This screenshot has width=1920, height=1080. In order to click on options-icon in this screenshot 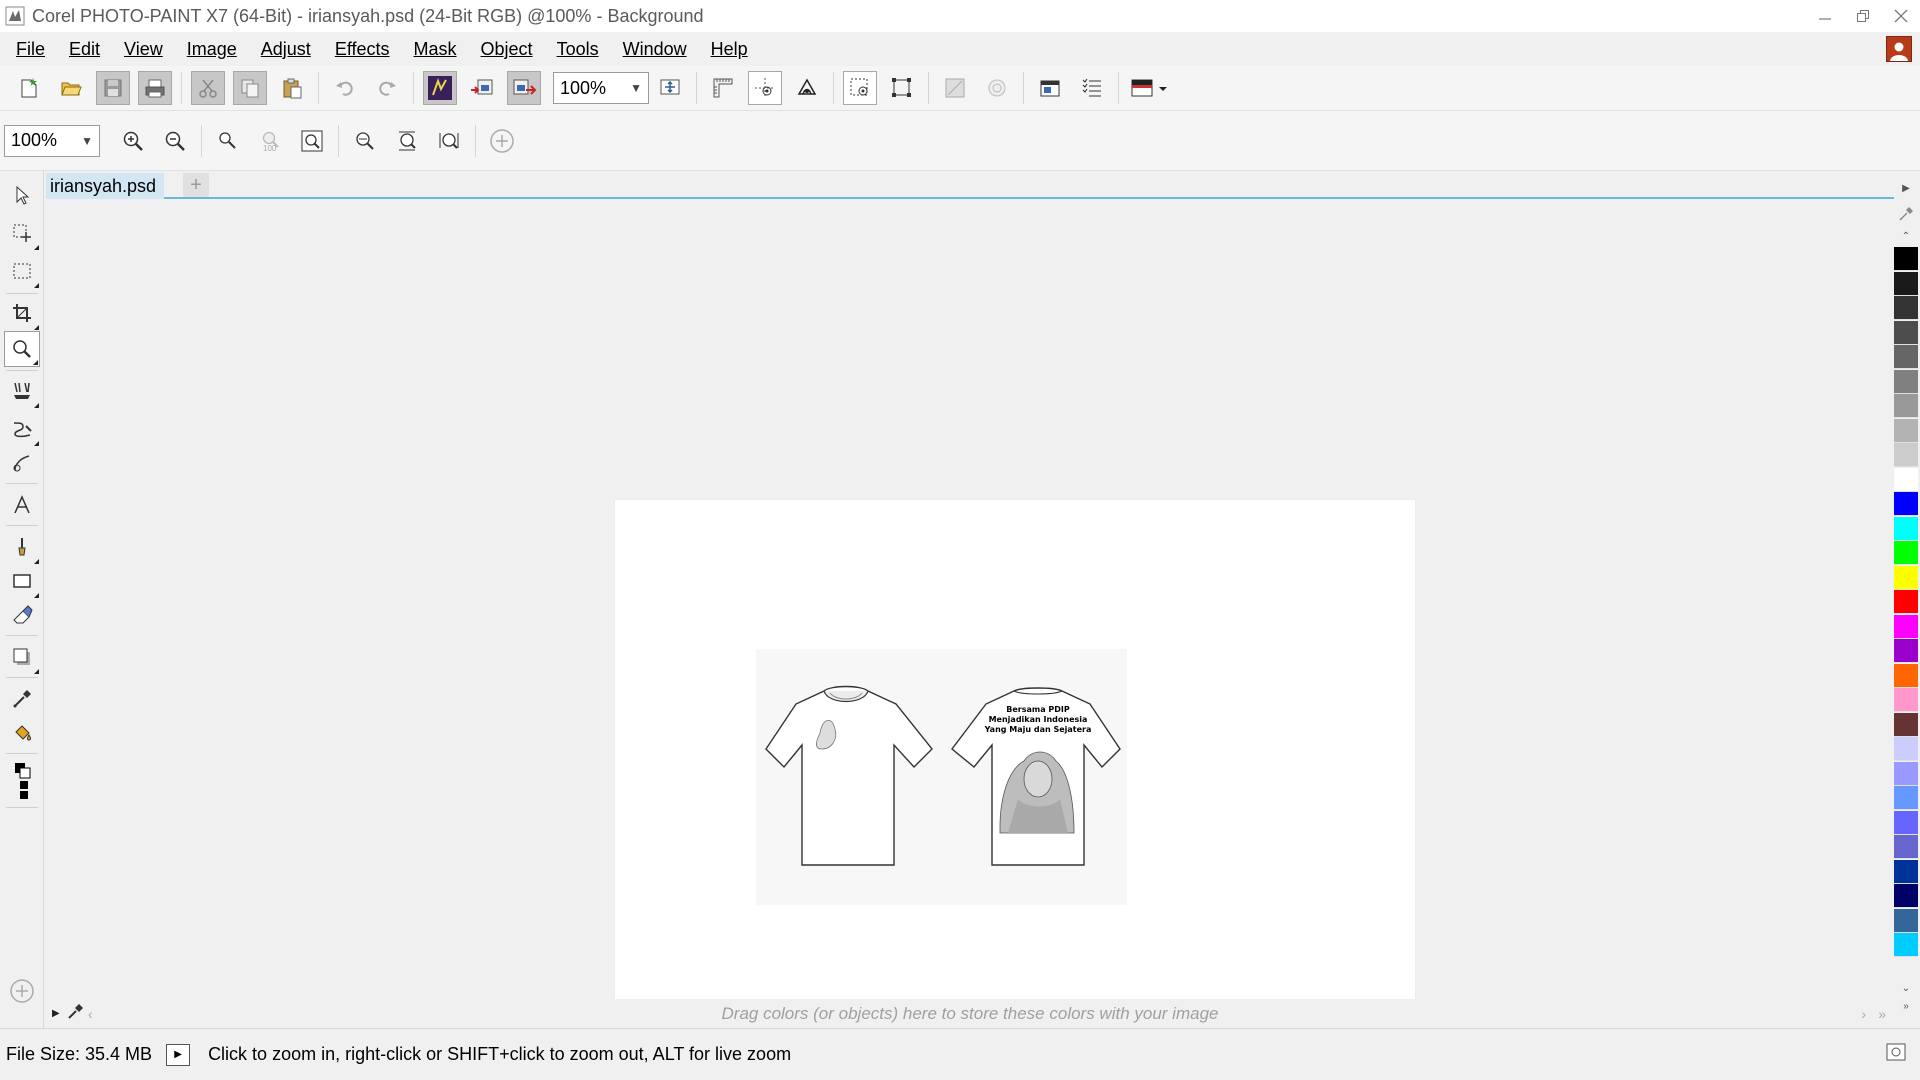, I will do `click(1092, 88)`.